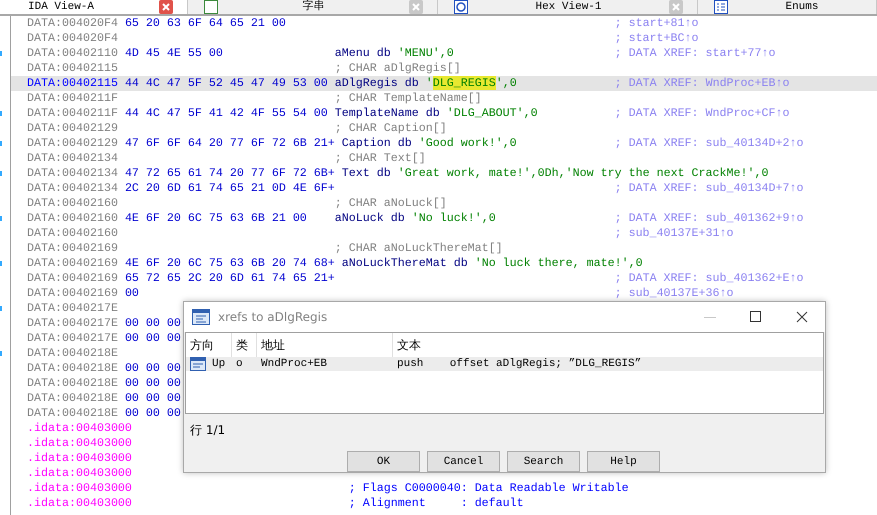 This screenshot has width=877, height=515. I want to click on hex-bytes: 65 72 65 2C 20 6D 61 74 65 21+, so click(229, 278).